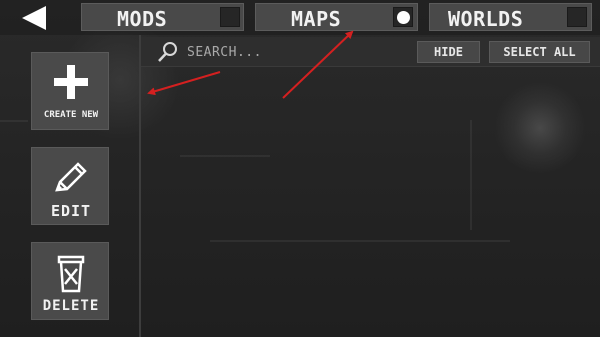 Image resolution: width=600 pixels, height=337 pixels. What do you see at coordinates (71, 115) in the screenshot?
I see `create-new-label: CREATE NEW` at bounding box center [71, 115].